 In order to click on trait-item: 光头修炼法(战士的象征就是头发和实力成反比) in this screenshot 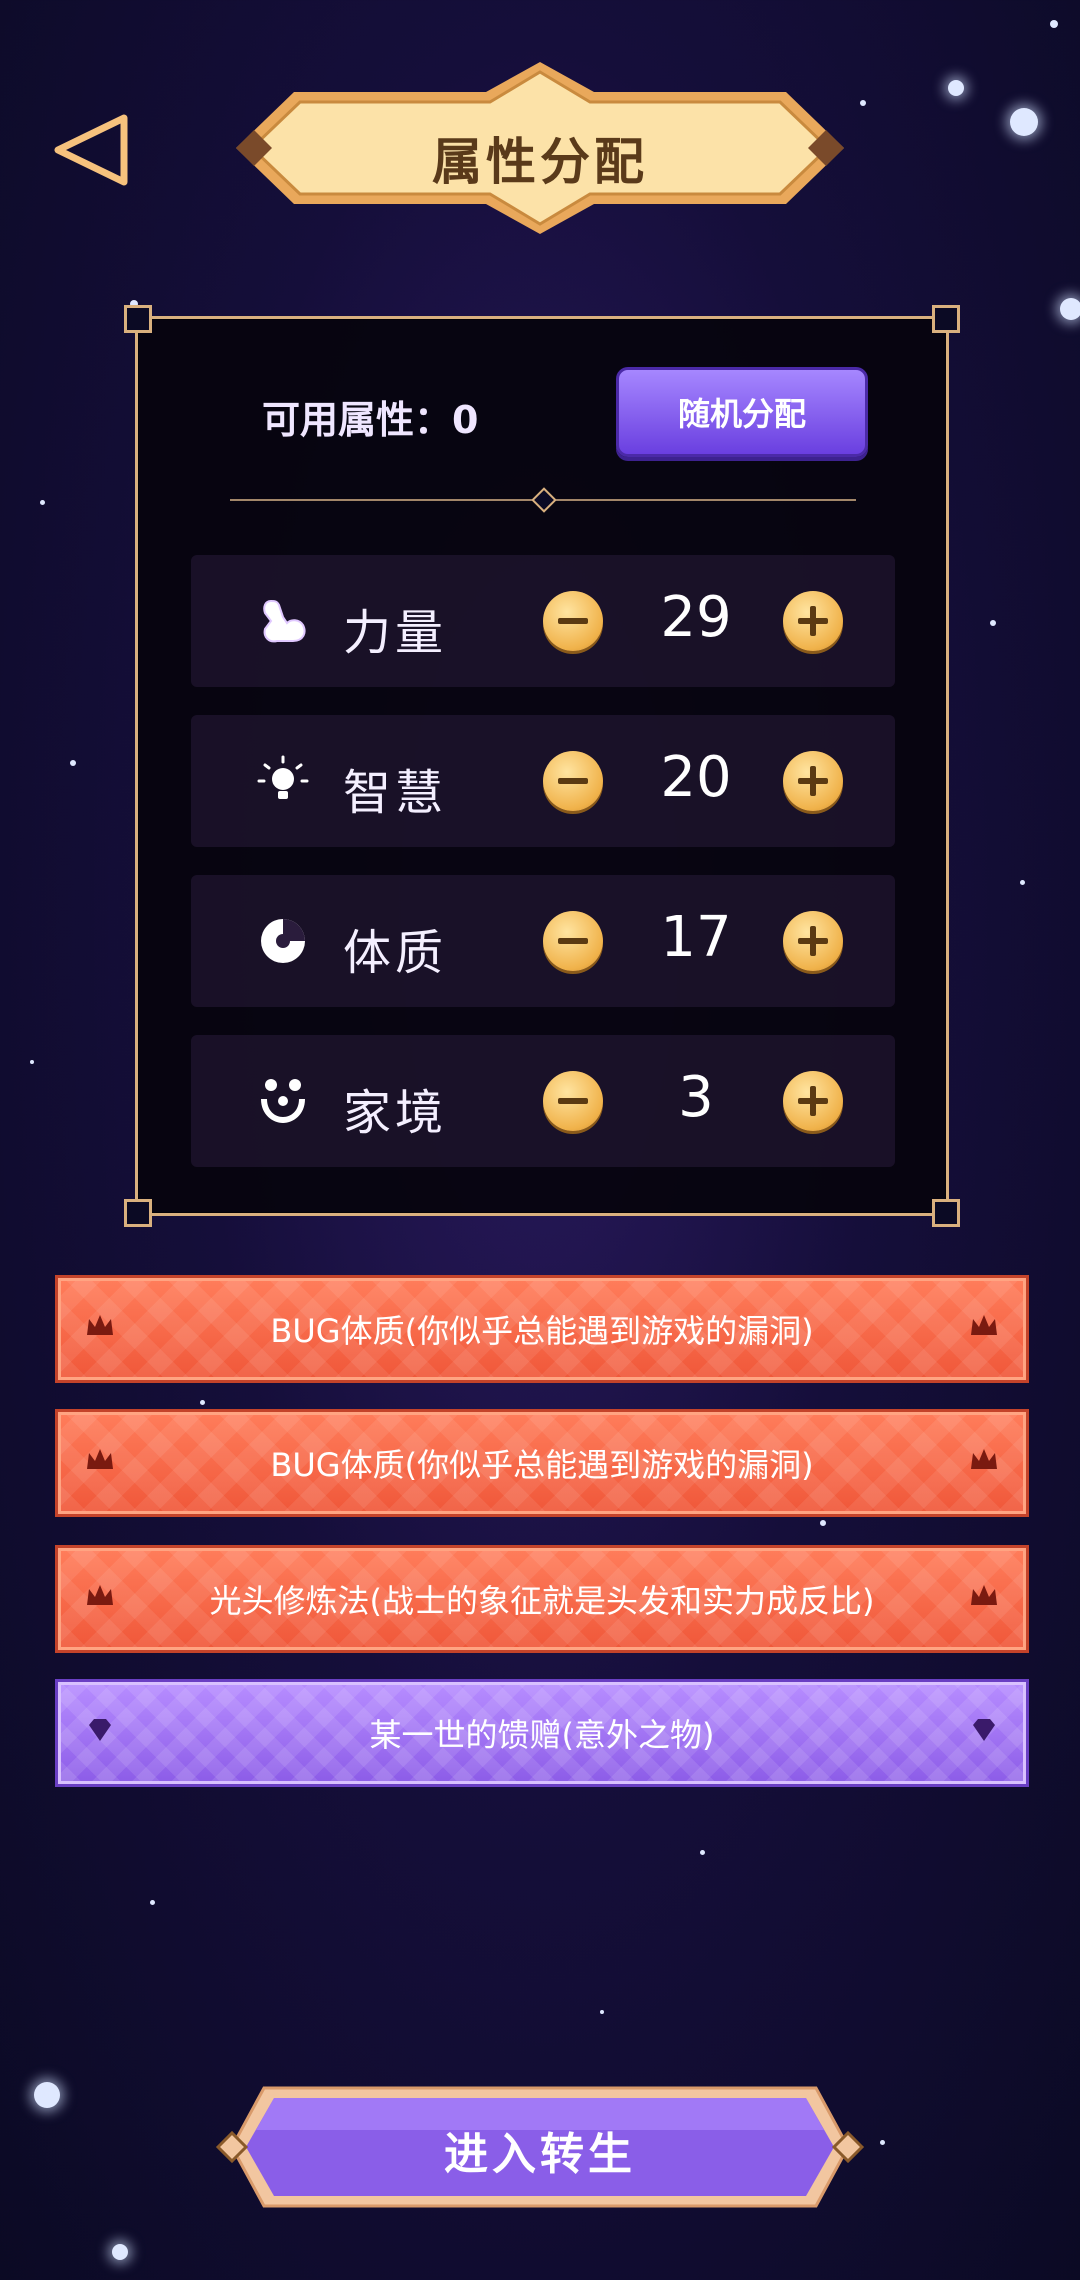, I will do `click(542, 1599)`.